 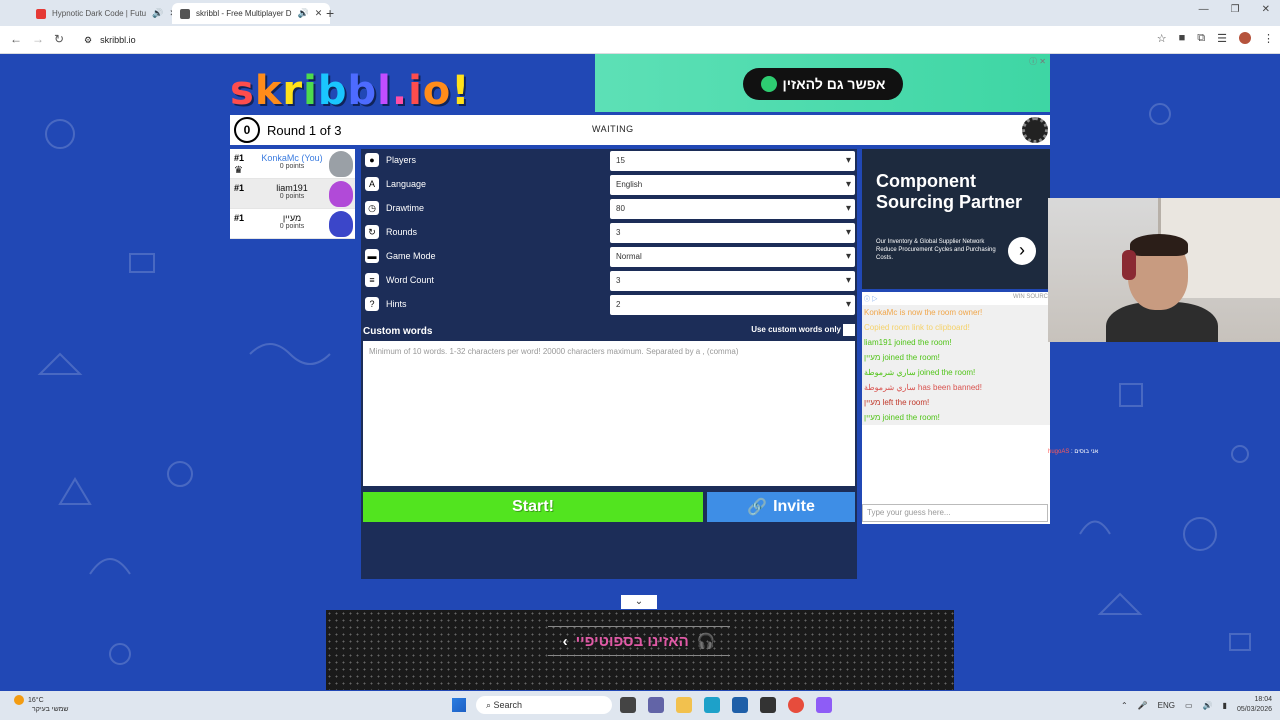 I want to click on ad-banner-top: אפשר גם להאזין ⓘ ✕, so click(x=822, y=83).